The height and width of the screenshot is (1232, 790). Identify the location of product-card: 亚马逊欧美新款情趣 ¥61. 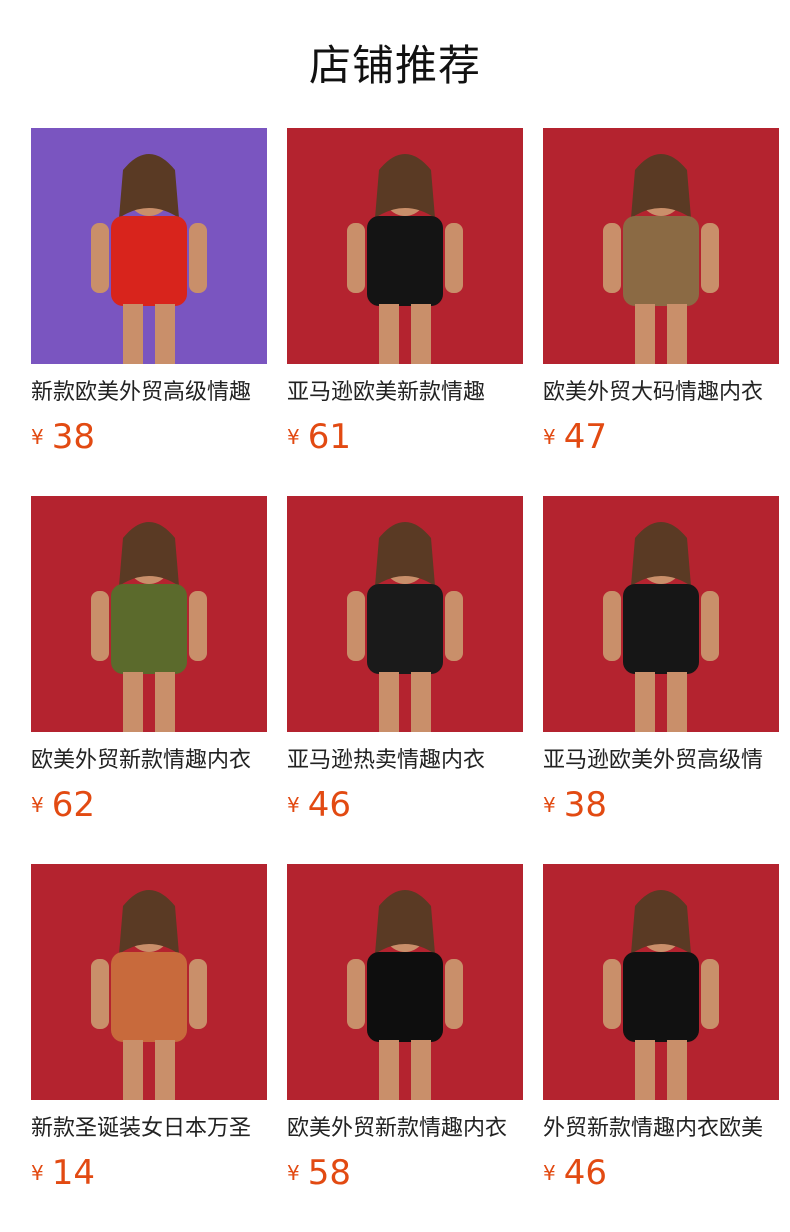
(405, 292).